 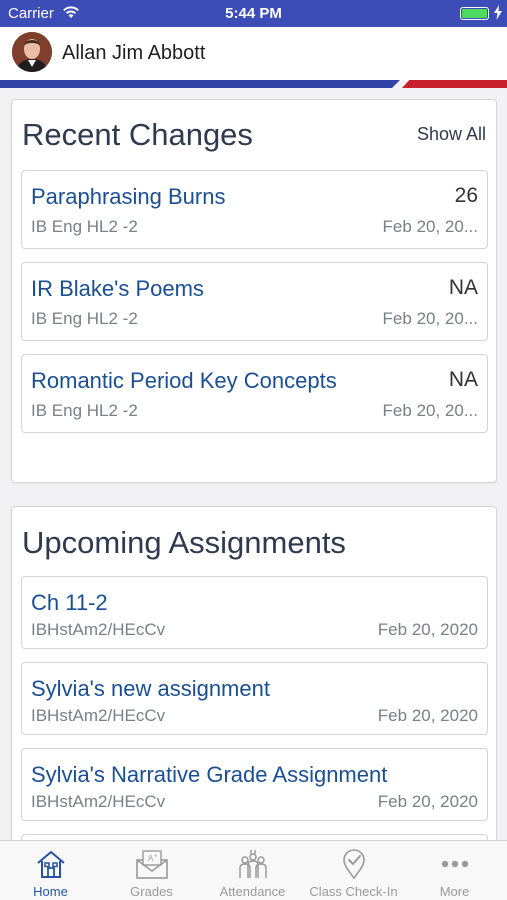 What do you see at coordinates (466, 195) in the screenshot?
I see `item-score: 26` at bounding box center [466, 195].